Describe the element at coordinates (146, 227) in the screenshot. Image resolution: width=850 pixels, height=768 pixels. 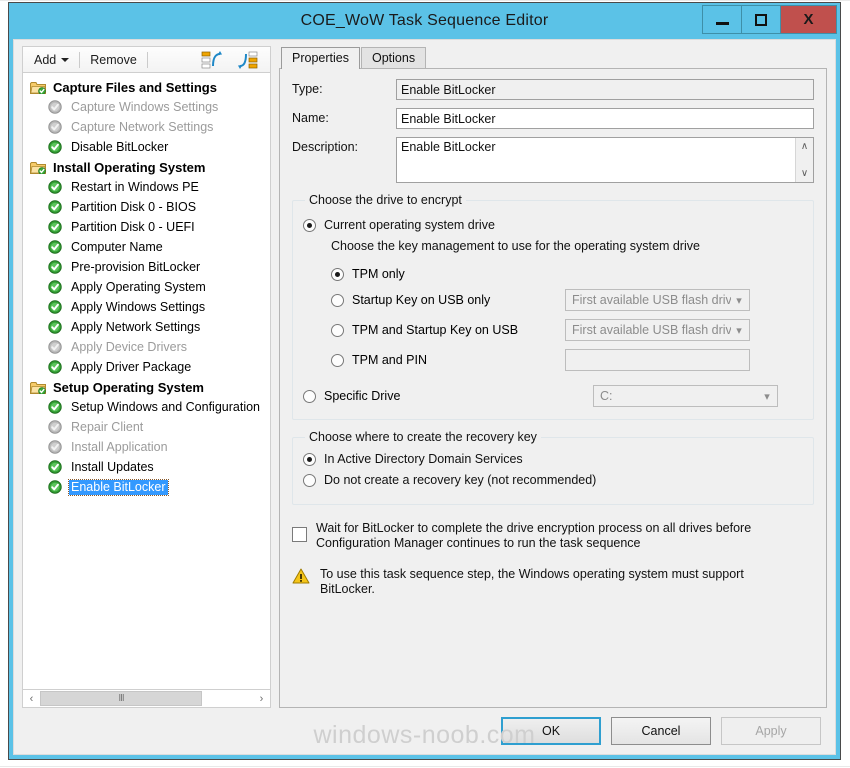
I see `tree-item: Partition Disk 0 - UEFI` at that location.